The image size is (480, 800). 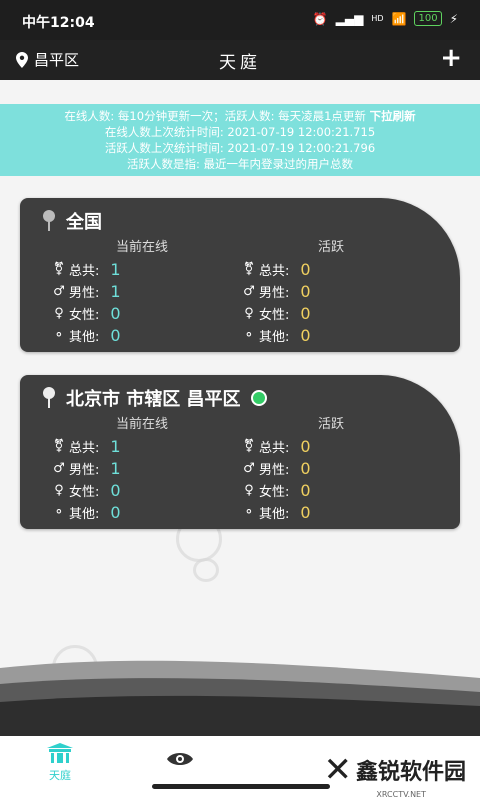 I want to click on bottom-navigation: 天庭 ✕ 鑫锐软件园 XRCCTV.NET, so click(x=240, y=768).